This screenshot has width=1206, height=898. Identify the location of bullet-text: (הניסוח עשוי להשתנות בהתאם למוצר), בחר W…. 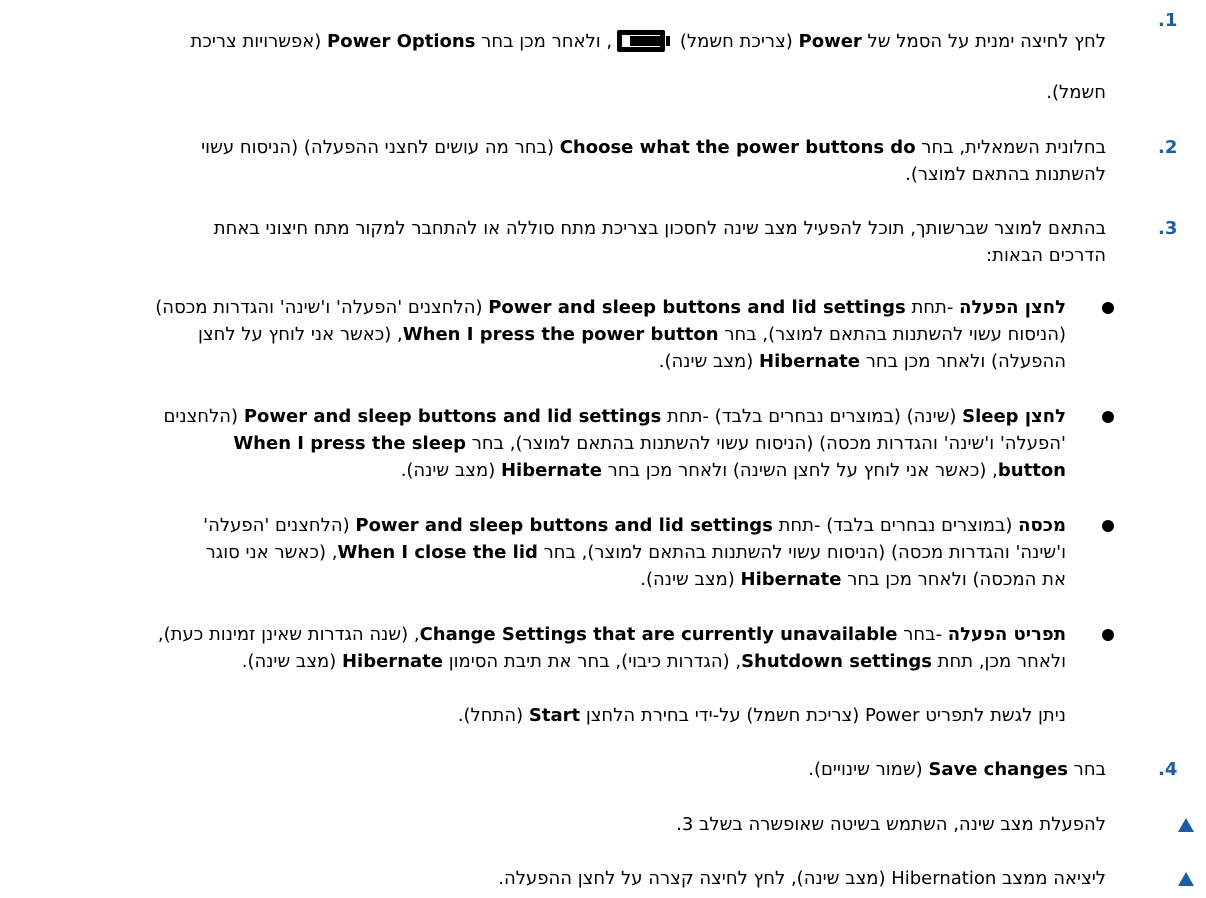
(632, 334).